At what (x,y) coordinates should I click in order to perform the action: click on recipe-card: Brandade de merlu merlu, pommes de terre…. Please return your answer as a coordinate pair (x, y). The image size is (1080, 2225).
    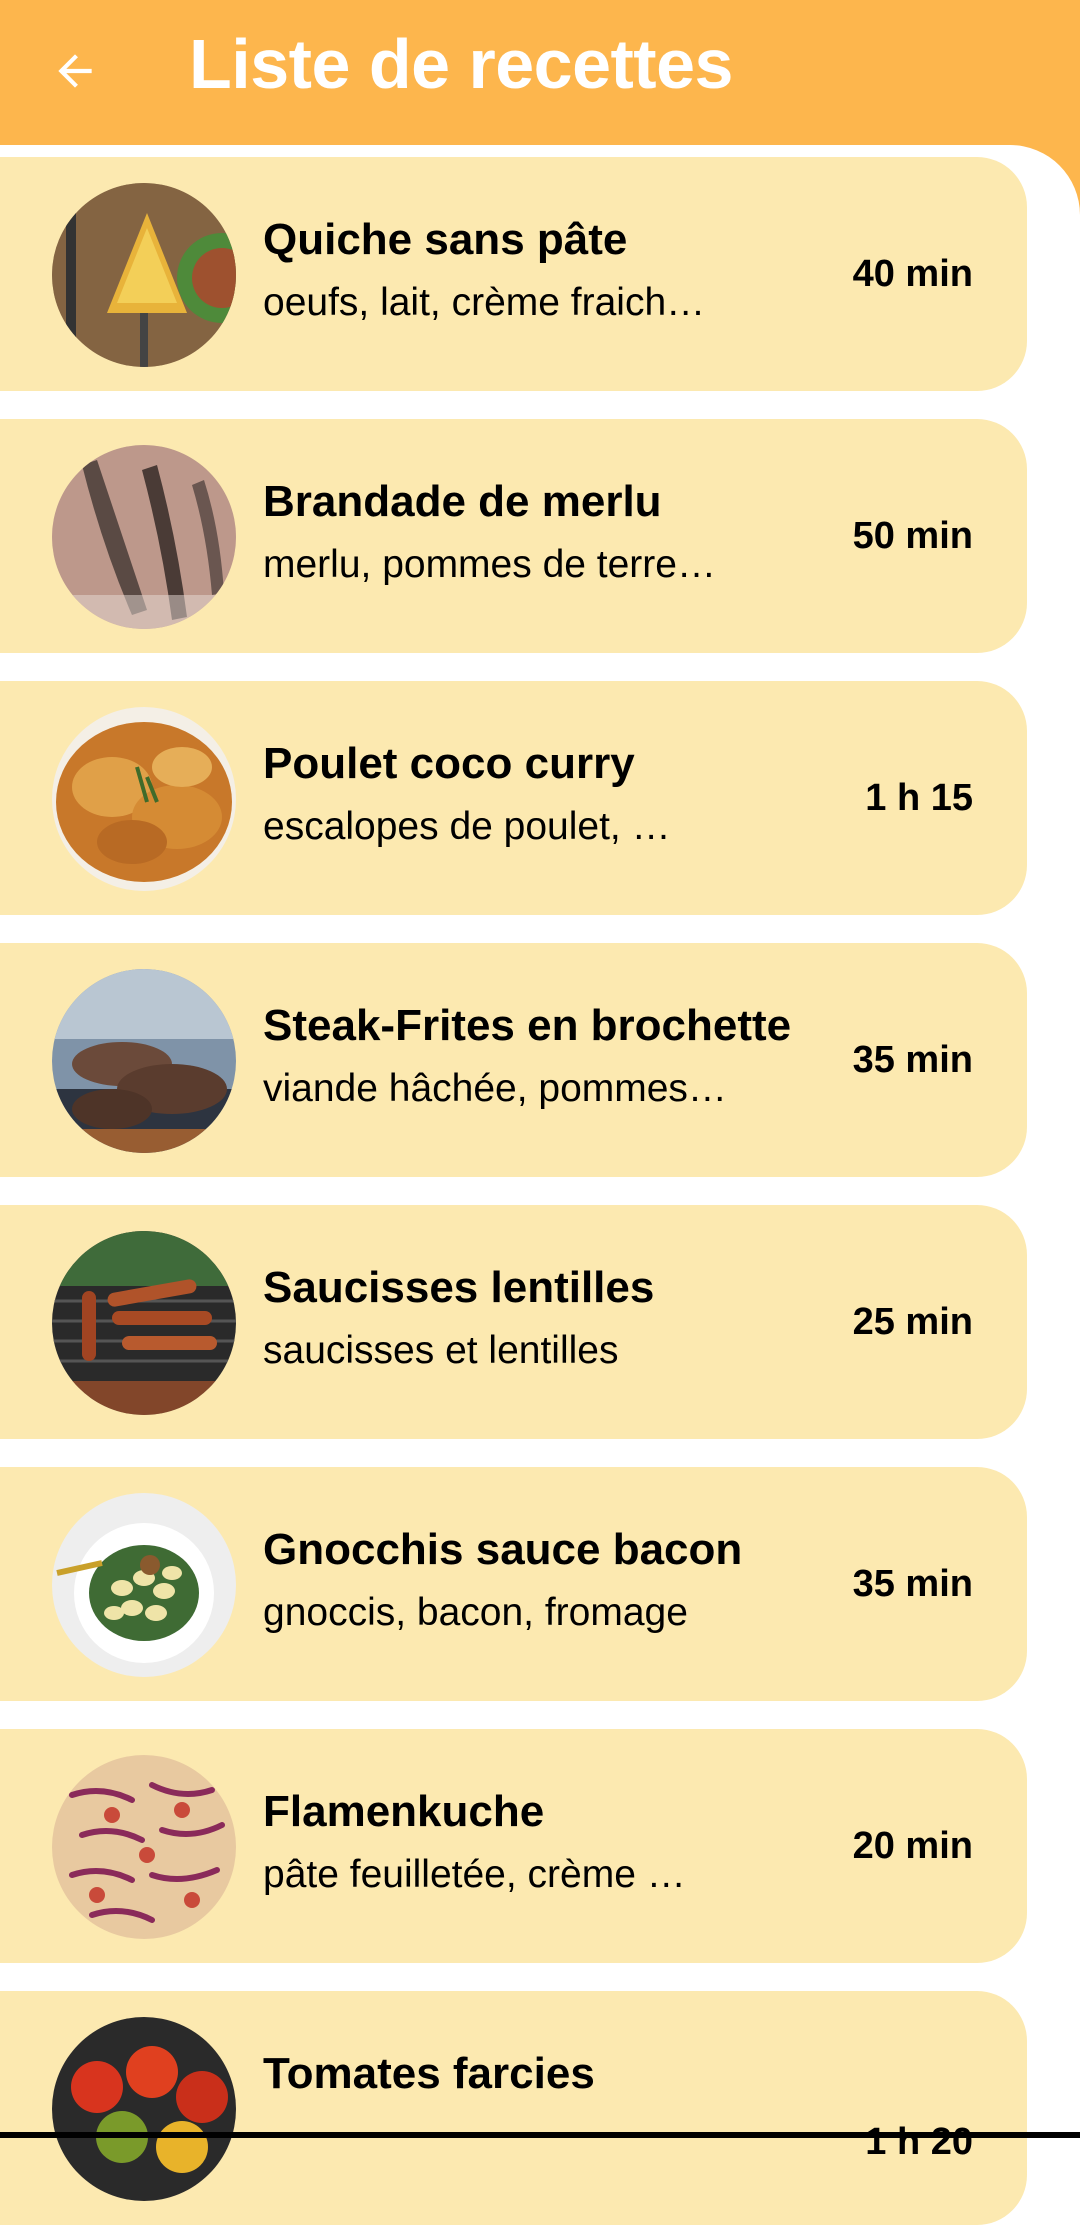
    Looking at the image, I should click on (513, 536).